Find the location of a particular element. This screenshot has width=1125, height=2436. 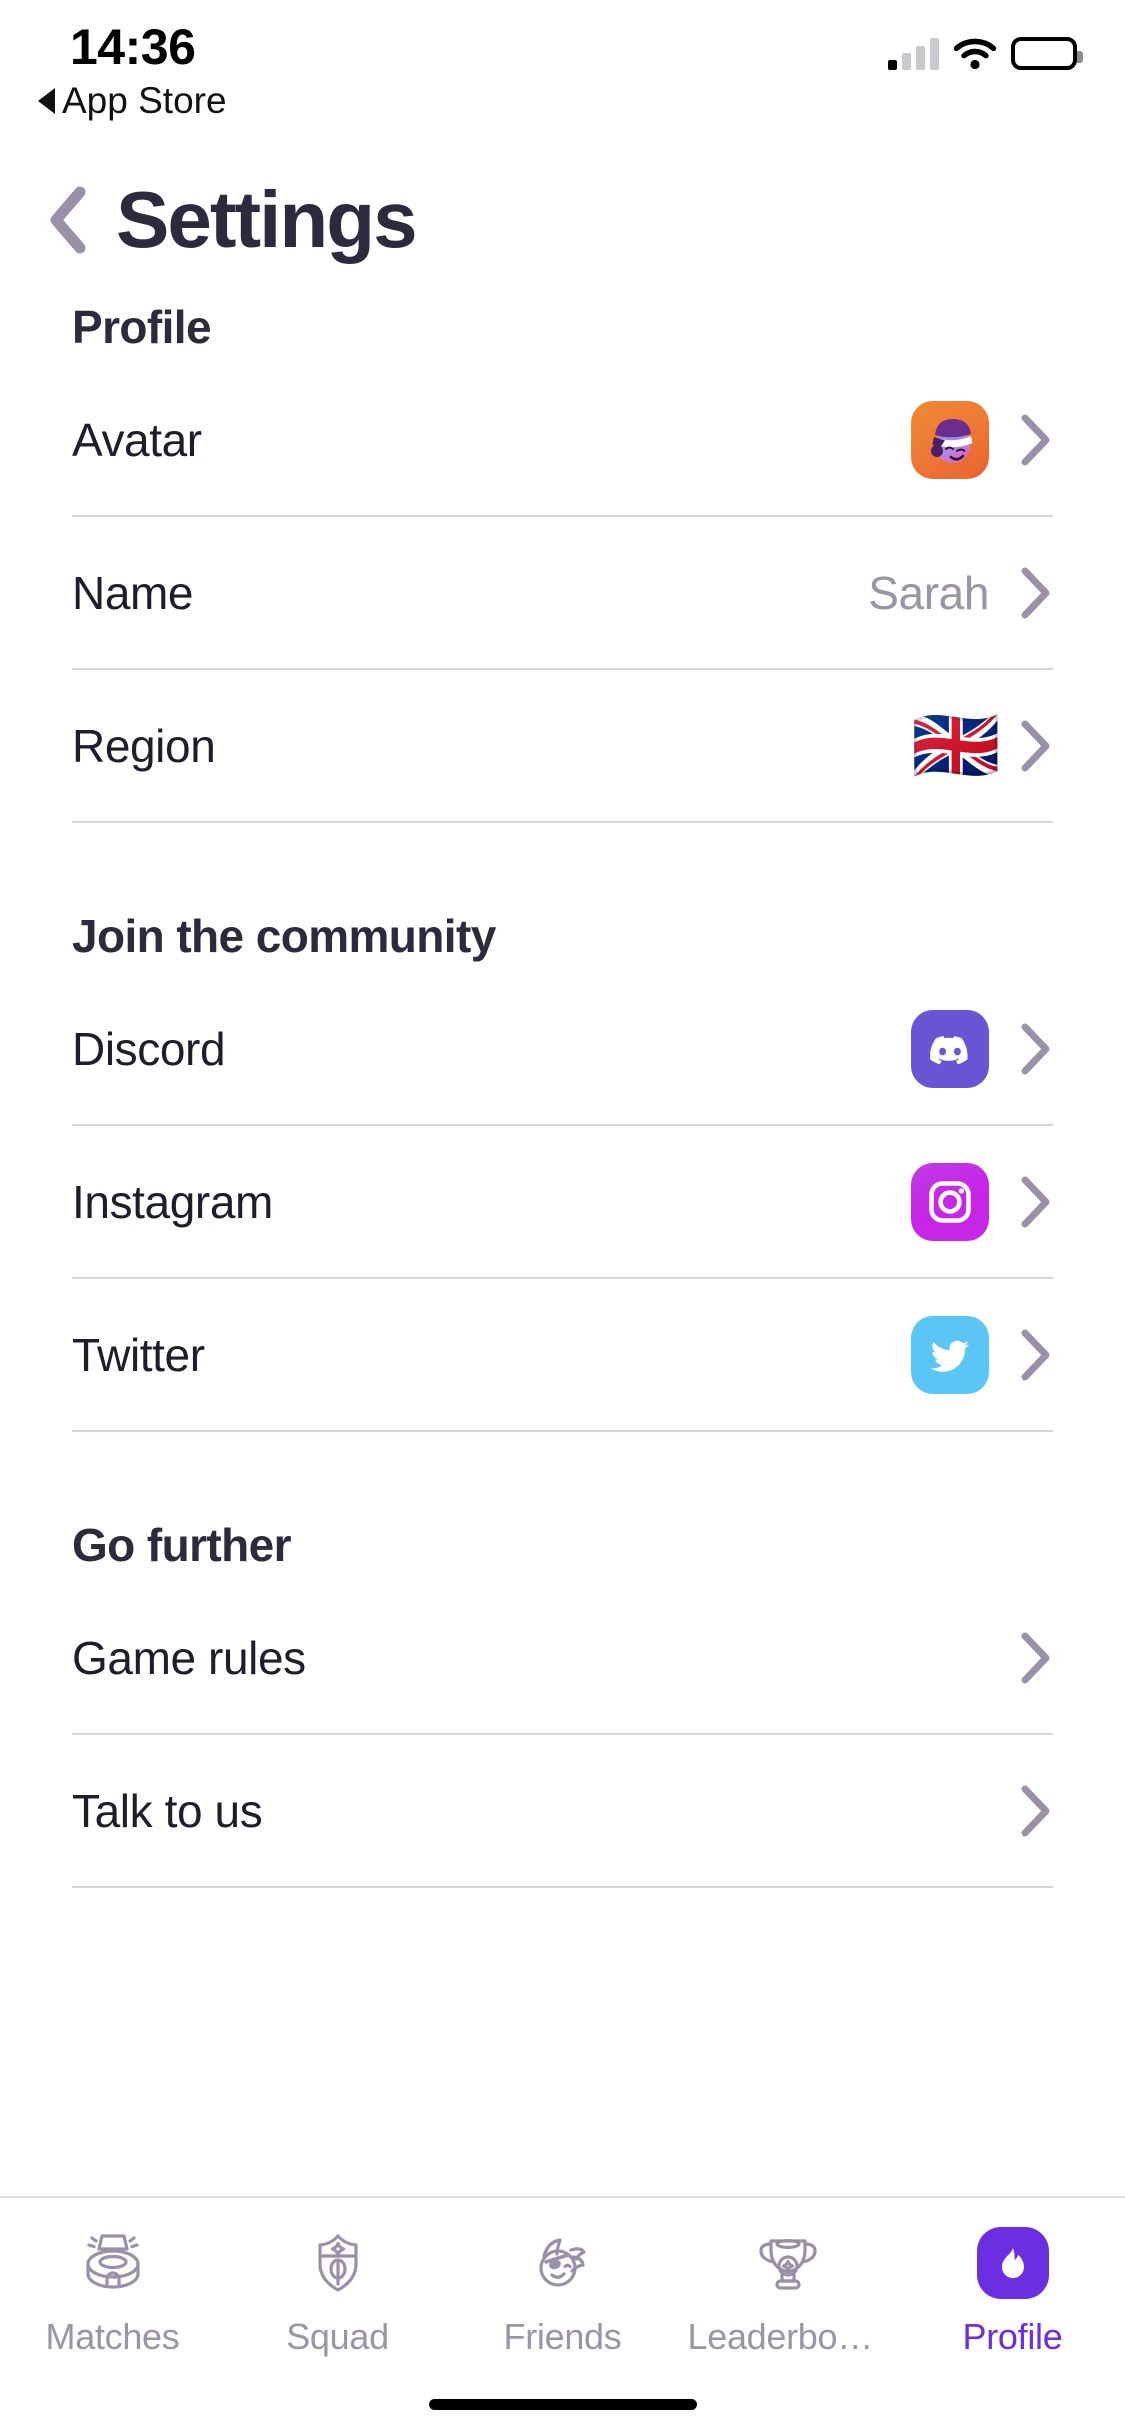

row-label: Talk to us is located at coordinates (167, 1810).